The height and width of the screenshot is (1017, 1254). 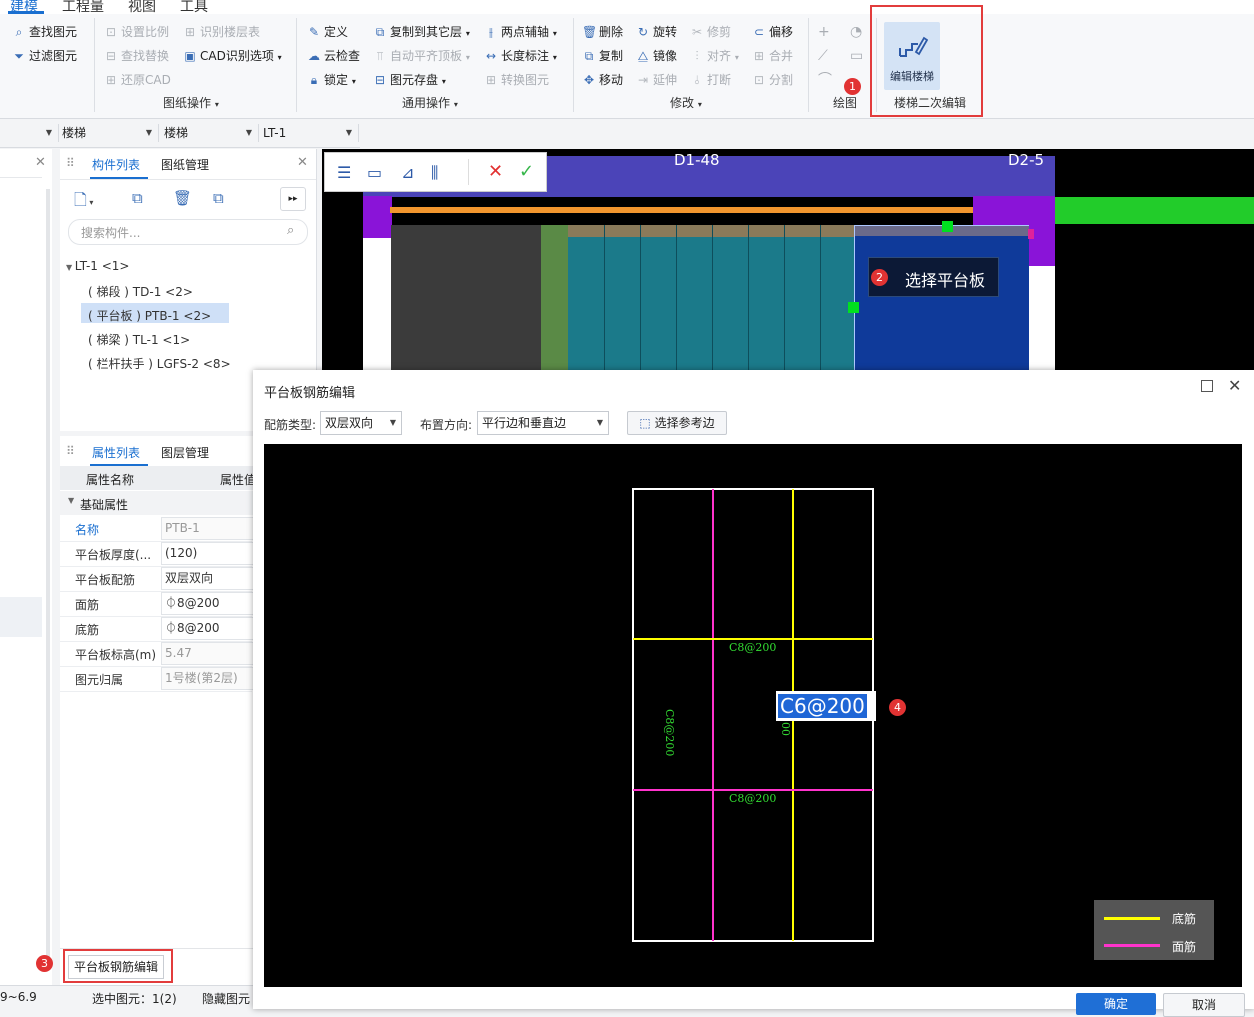 What do you see at coordinates (111, 56) in the screenshot?
I see `replace-icon: ⊟` at bounding box center [111, 56].